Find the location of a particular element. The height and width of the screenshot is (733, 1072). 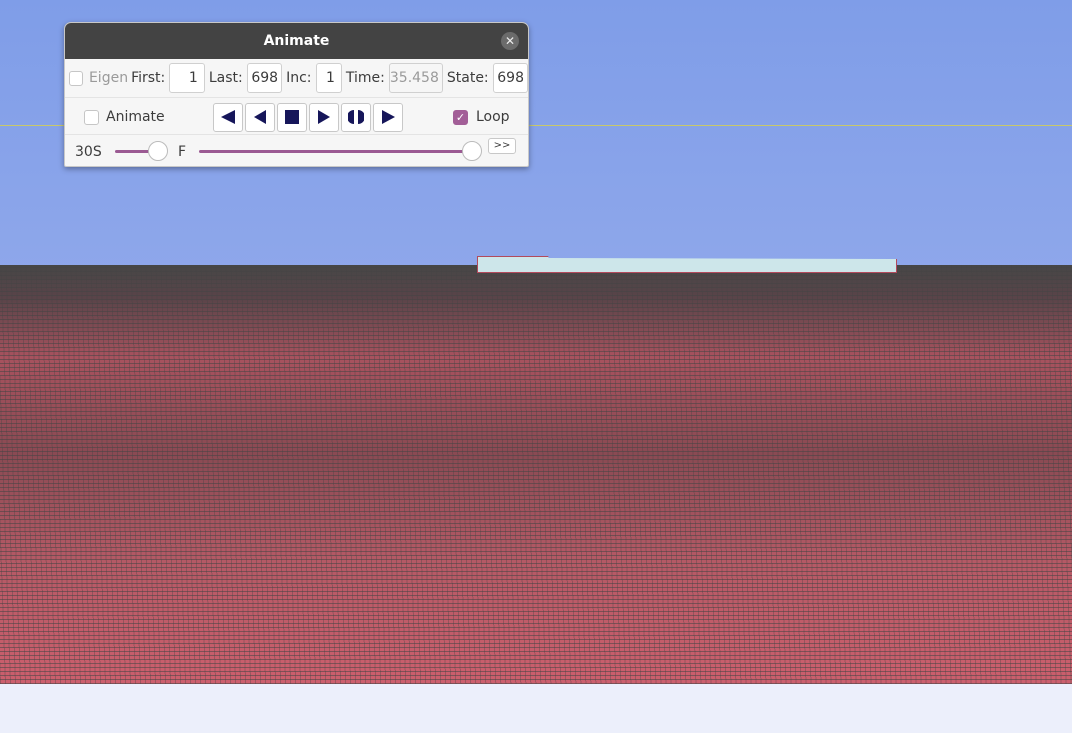

stop-button is located at coordinates (292, 117).